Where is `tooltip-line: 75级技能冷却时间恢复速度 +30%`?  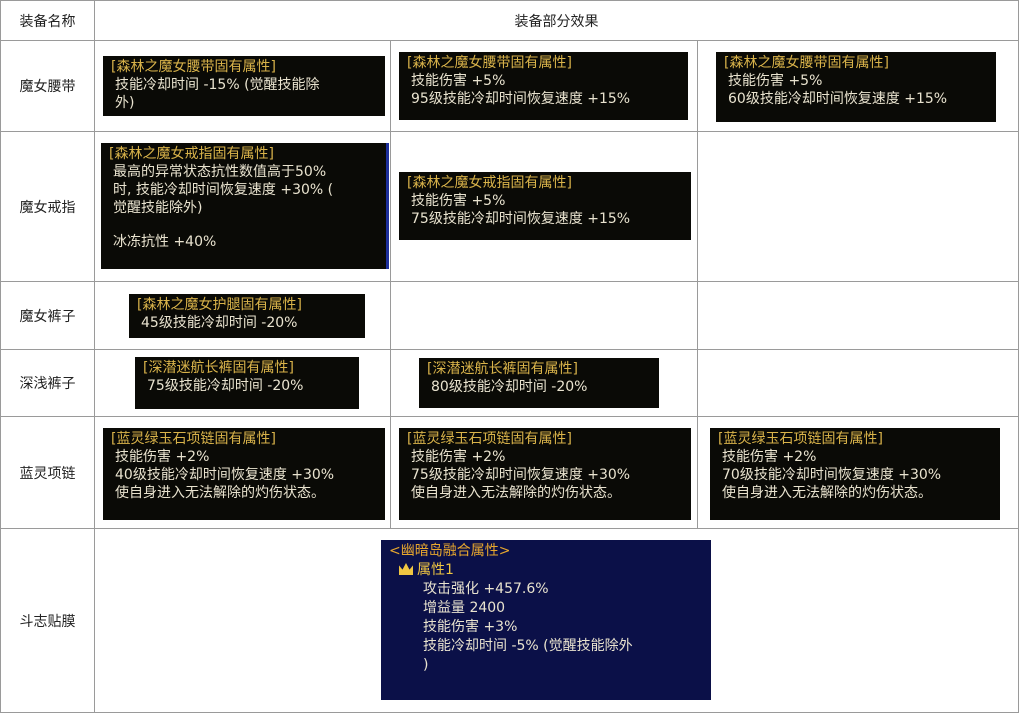 tooltip-line: 75级技能冷却时间恢复速度 +30% is located at coordinates (521, 475).